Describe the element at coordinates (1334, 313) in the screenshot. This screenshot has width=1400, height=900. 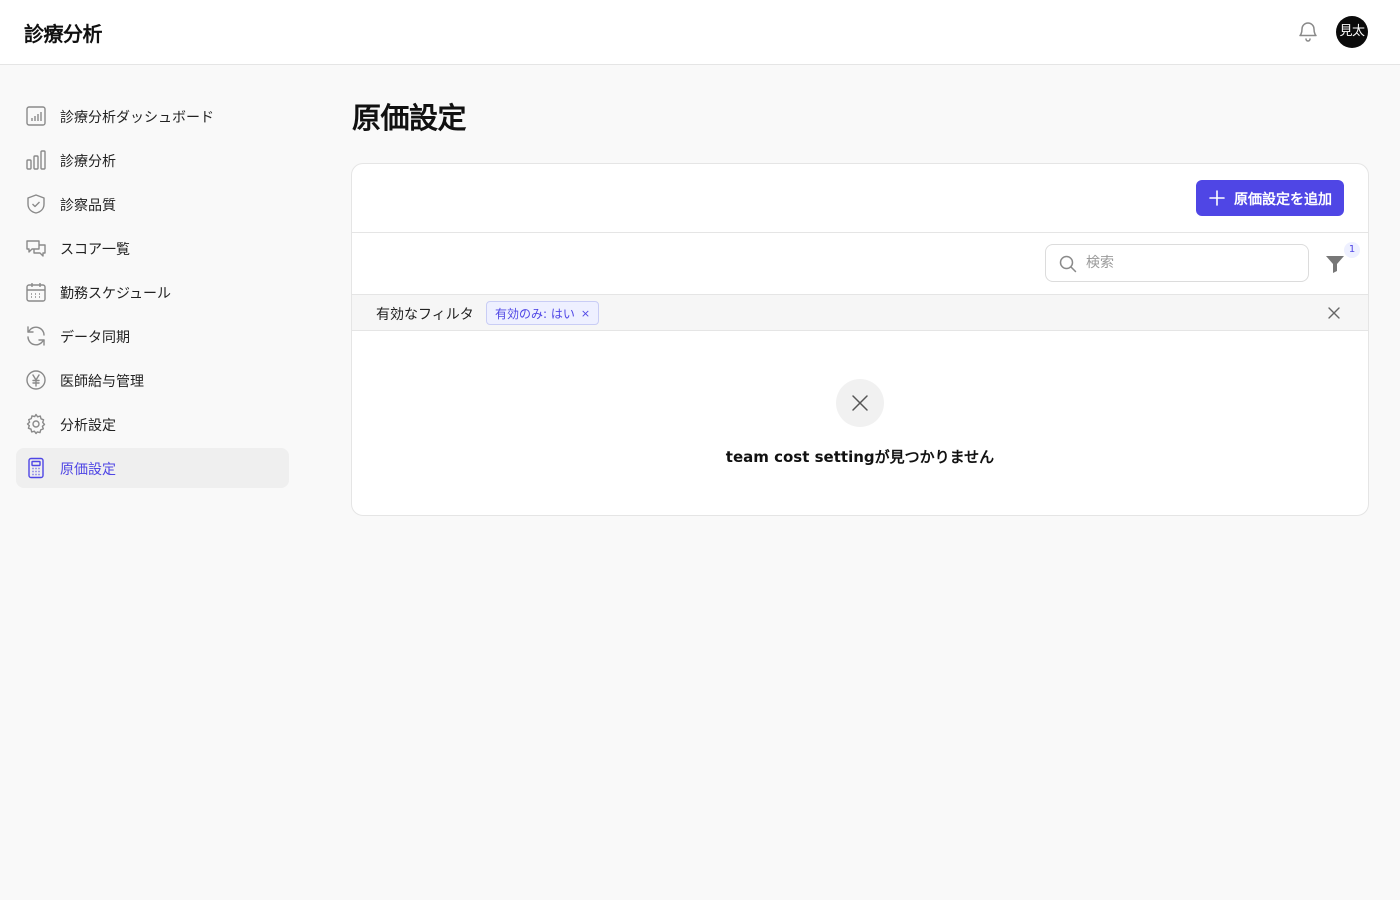
I see `clear-filters-icon` at that location.